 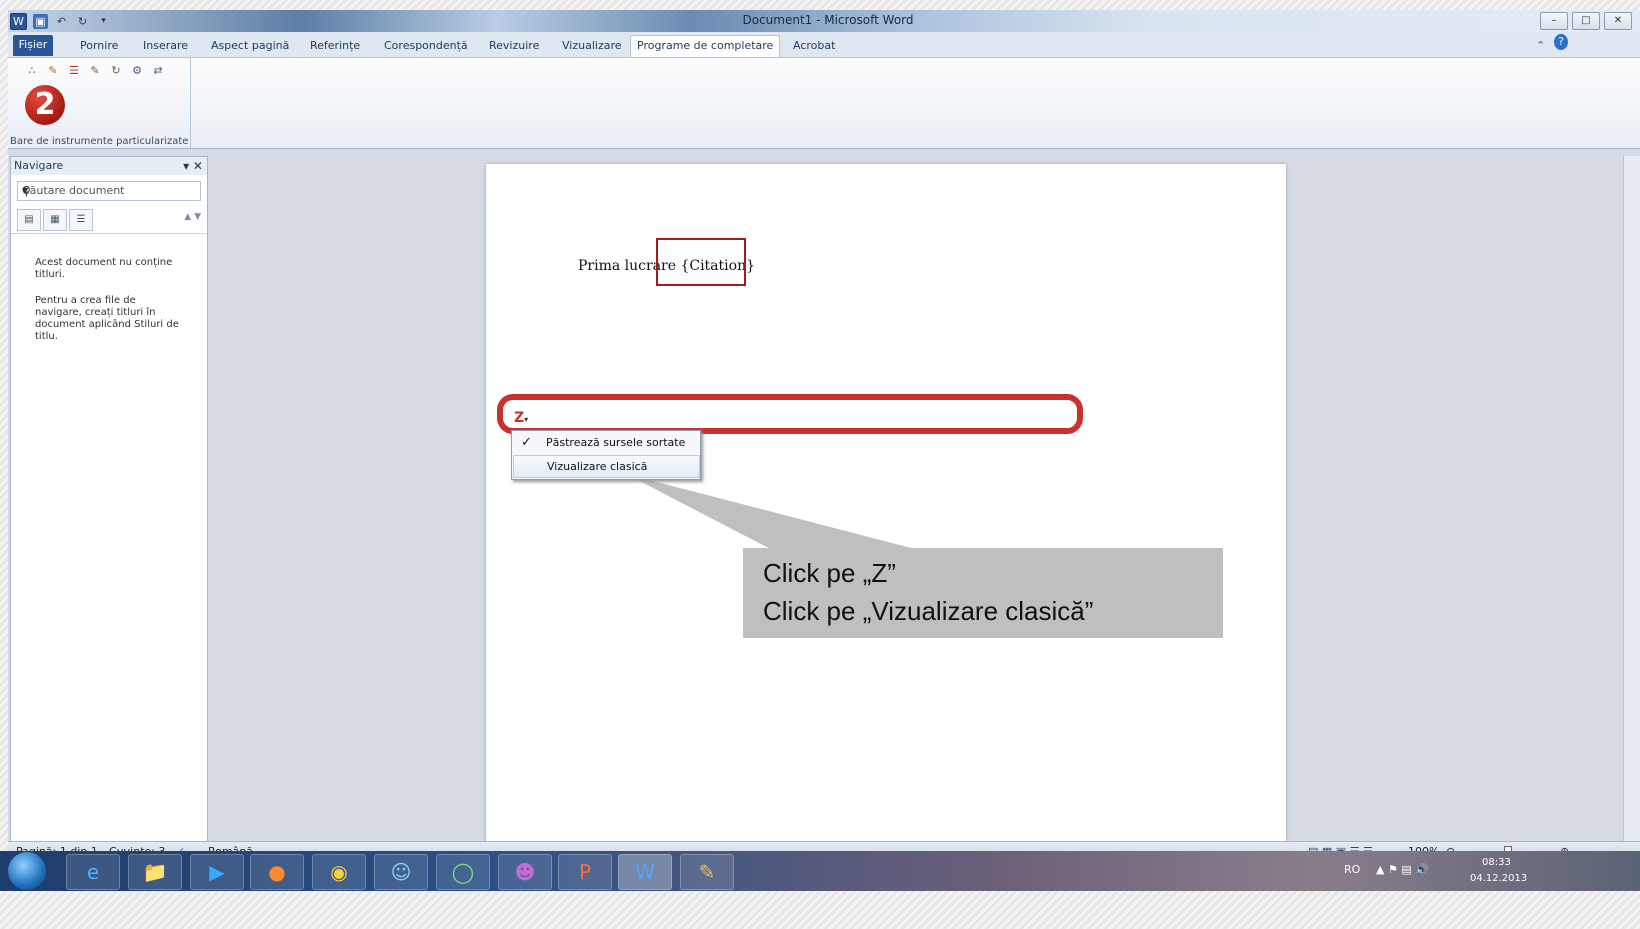 I want to click on tab-page-layout: Aspect pagină, so click(x=250, y=46).